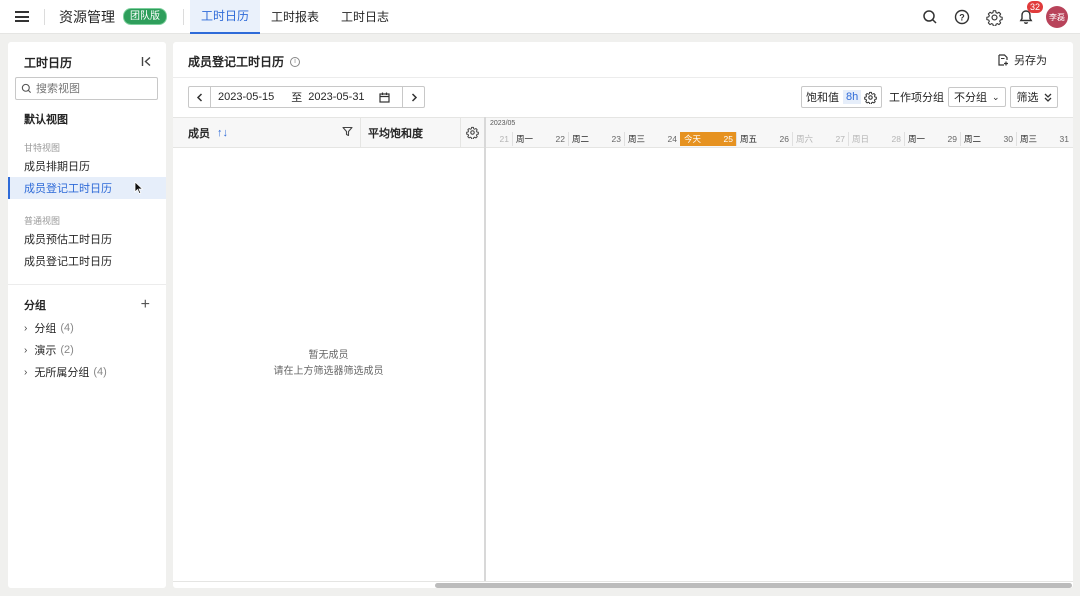  What do you see at coordinates (1064, 139) in the screenshot?
I see `day-number: 31` at bounding box center [1064, 139].